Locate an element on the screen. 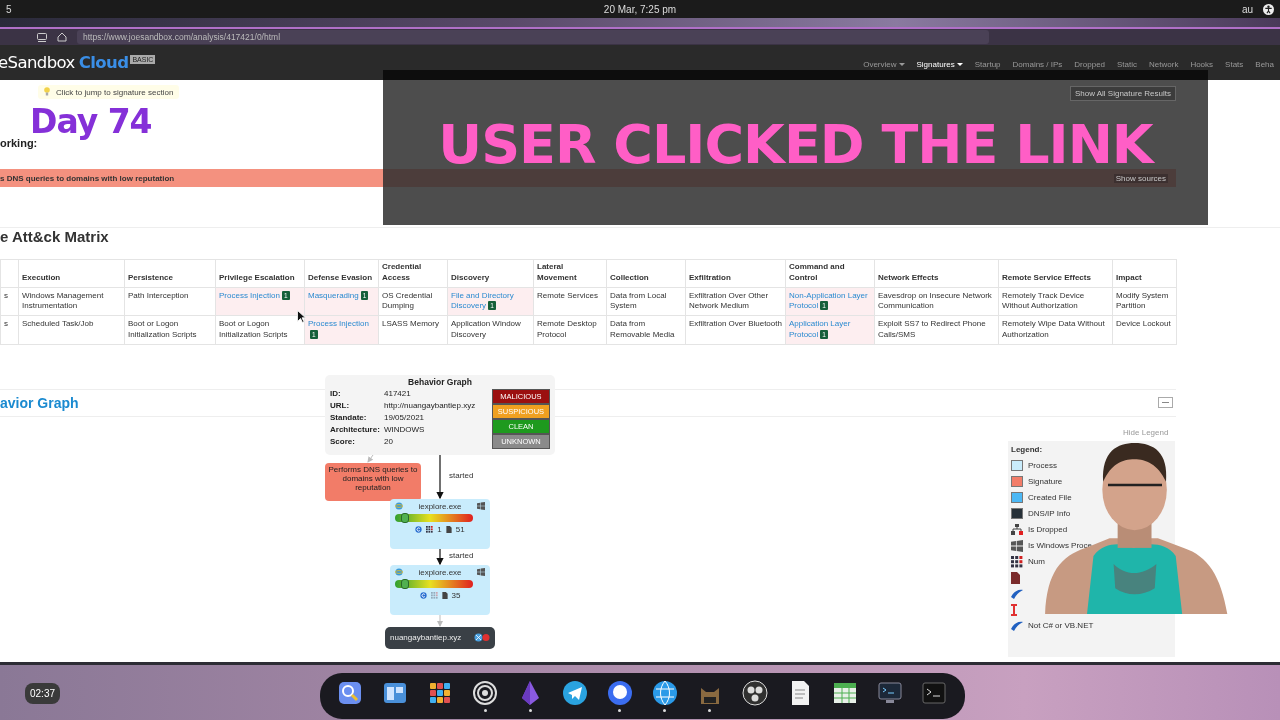 The image size is (1280, 720). collapse-icon is located at coordinates (1165, 403).